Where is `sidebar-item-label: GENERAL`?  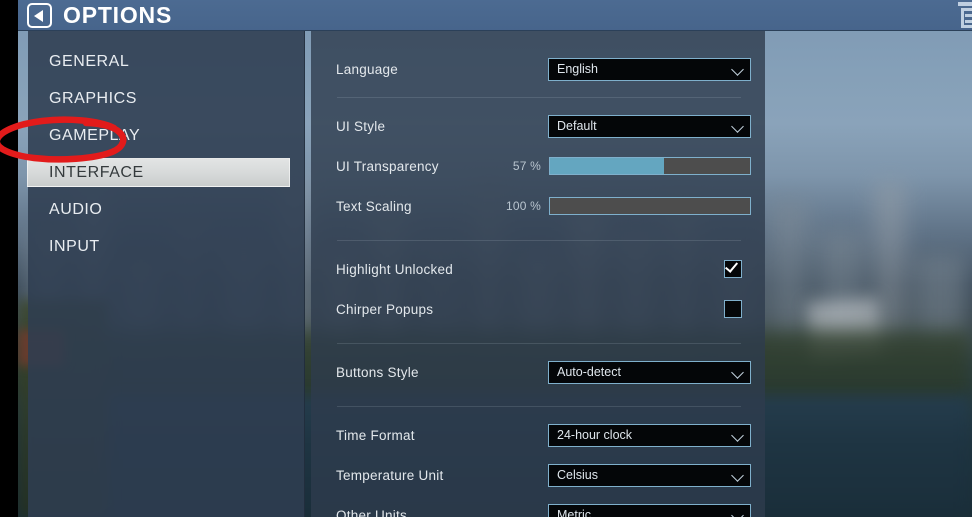
sidebar-item-label: GENERAL is located at coordinates (89, 61).